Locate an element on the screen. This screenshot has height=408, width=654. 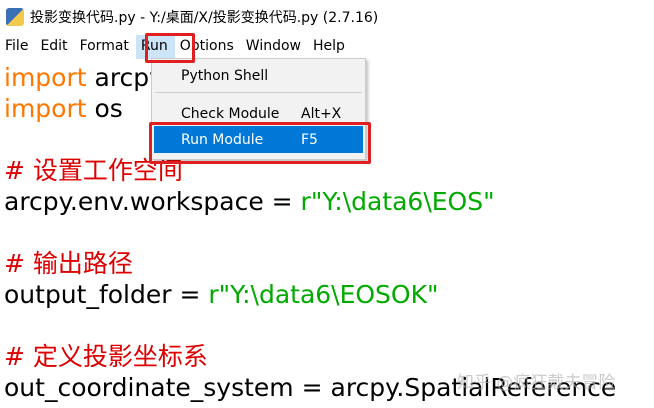
code-text: output_folder = is located at coordinates (106, 294).